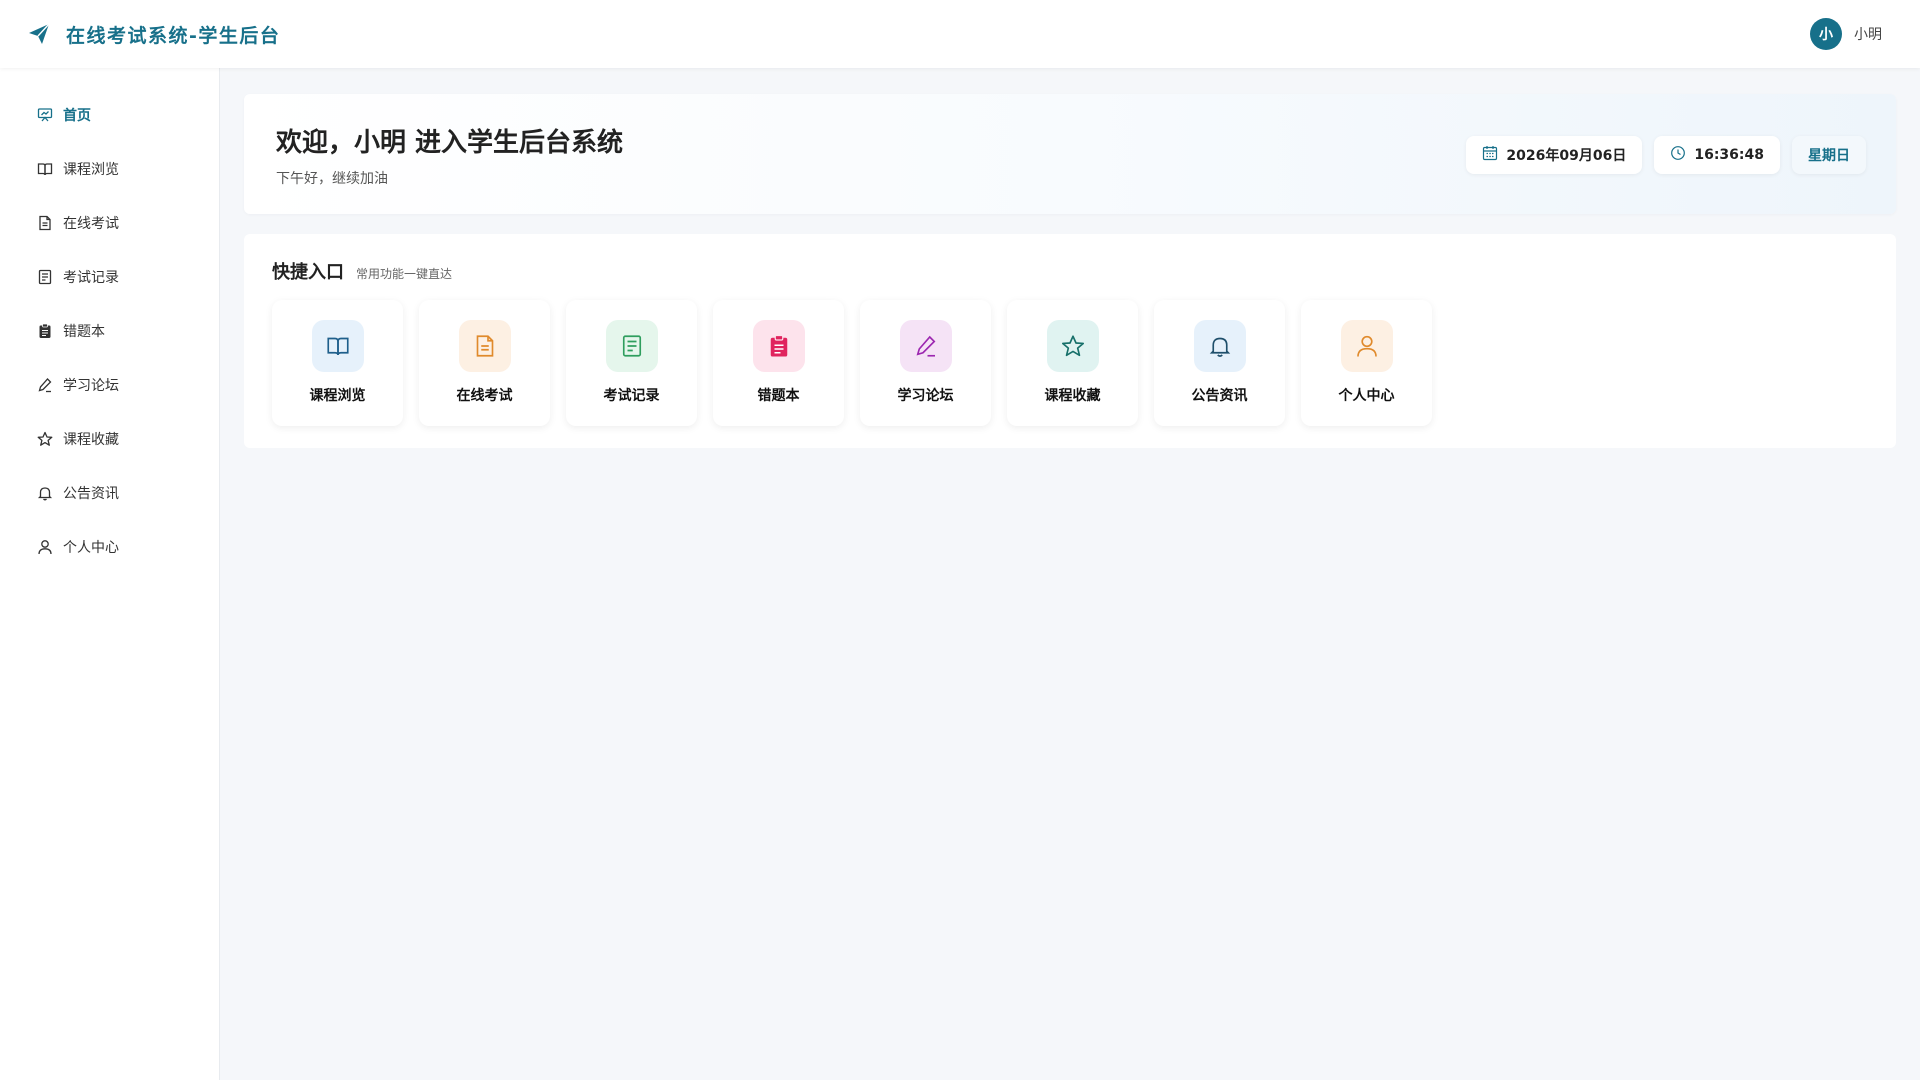  What do you see at coordinates (1846, 34) in the screenshot?
I see `user-menu: 小 小明` at bounding box center [1846, 34].